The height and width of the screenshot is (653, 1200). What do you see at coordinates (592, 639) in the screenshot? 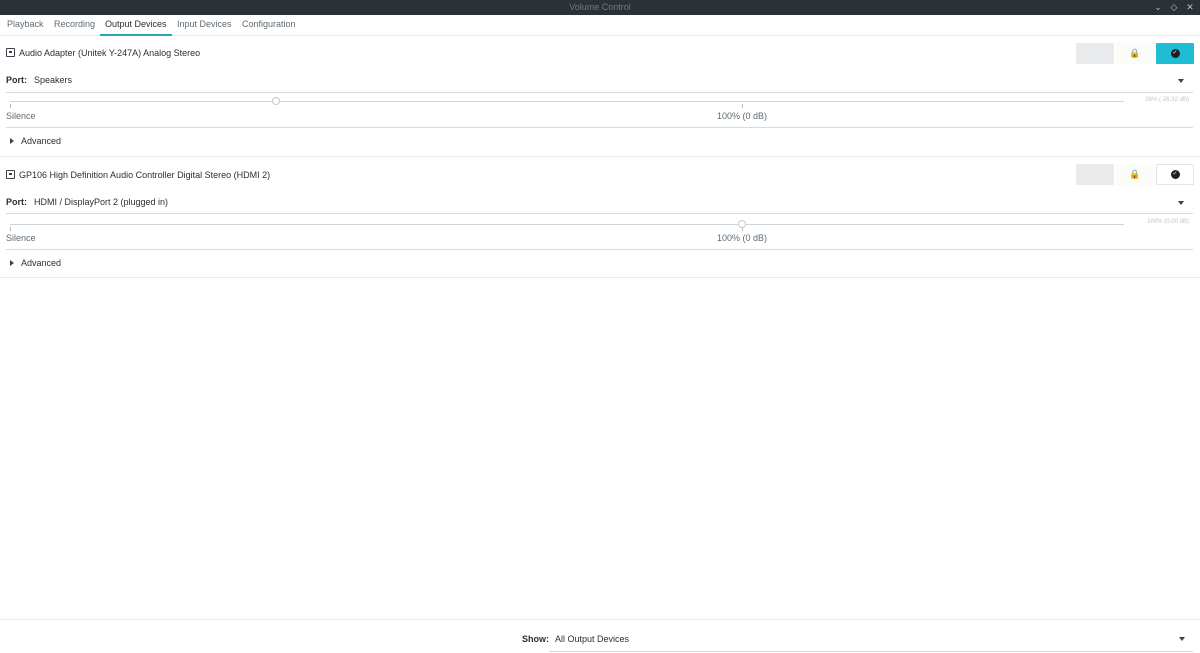
I see `show-filter-select: All Output Devices` at bounding box center [592, 639].